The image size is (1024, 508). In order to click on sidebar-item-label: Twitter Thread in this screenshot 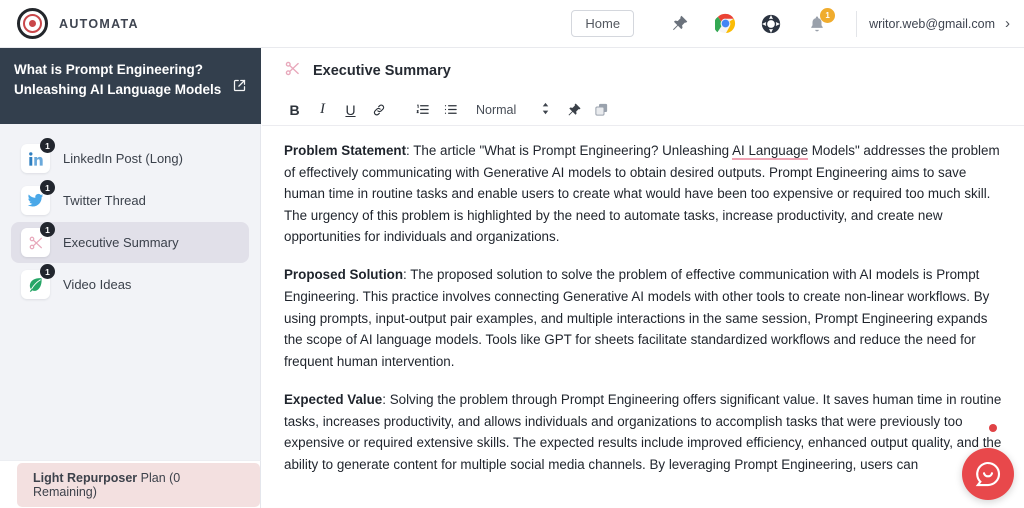, I will do `click(104, 200)`.